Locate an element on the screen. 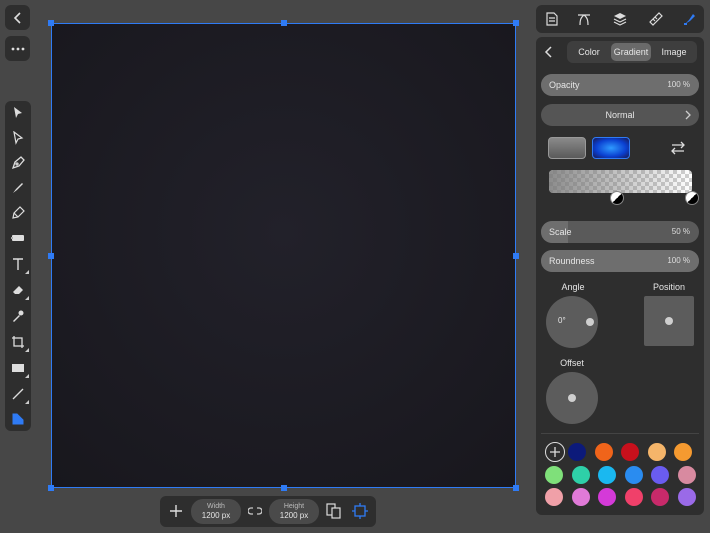 This screenshot has width=710, height=533. document-icon is located at coordinates (552, 19).